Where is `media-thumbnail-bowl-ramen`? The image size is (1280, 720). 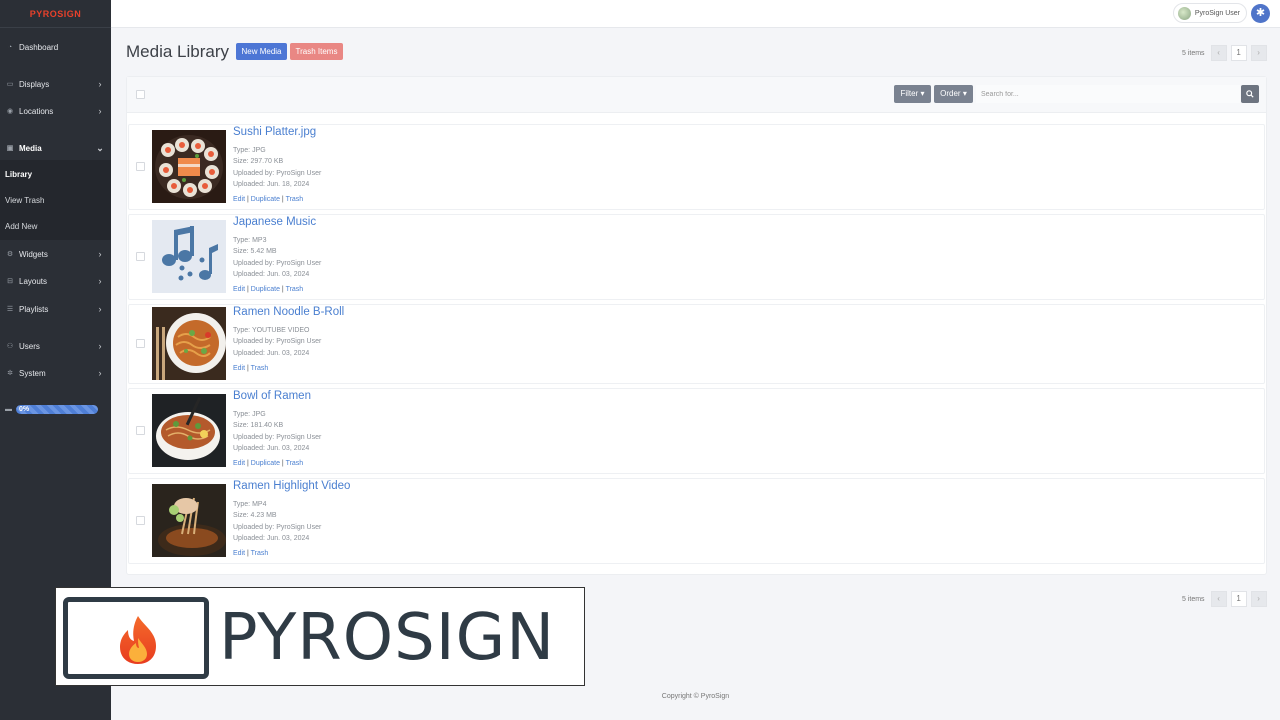 media-thumbnail-bowl-ramen is located at coordinates (189, 430).